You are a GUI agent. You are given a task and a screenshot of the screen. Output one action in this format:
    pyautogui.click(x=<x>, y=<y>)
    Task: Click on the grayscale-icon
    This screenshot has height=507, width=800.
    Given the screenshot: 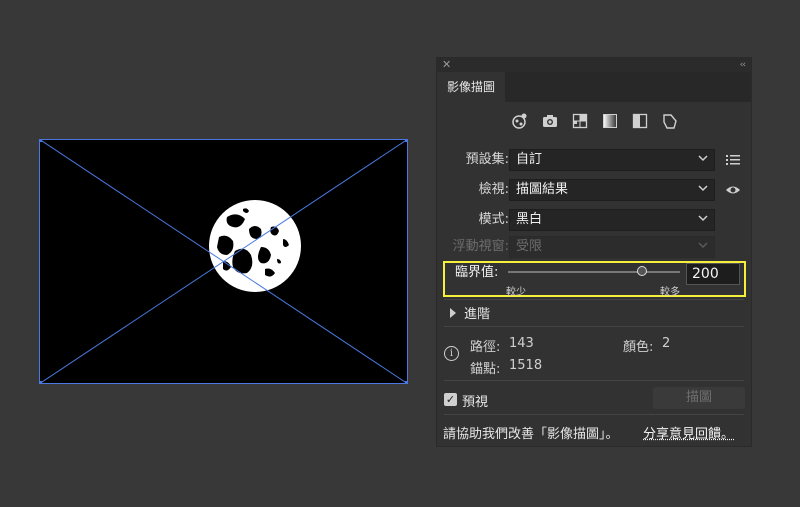 What is the action you would take?
    pyautogui.click(x=610, y=121)
    